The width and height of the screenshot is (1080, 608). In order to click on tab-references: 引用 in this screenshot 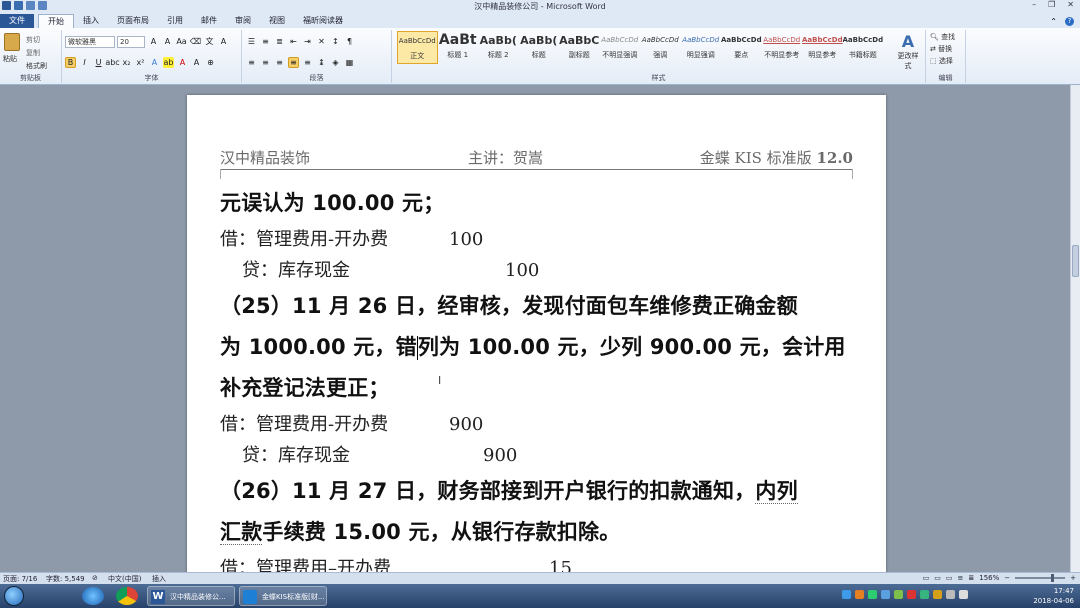, I will do `click(175, 21)`.